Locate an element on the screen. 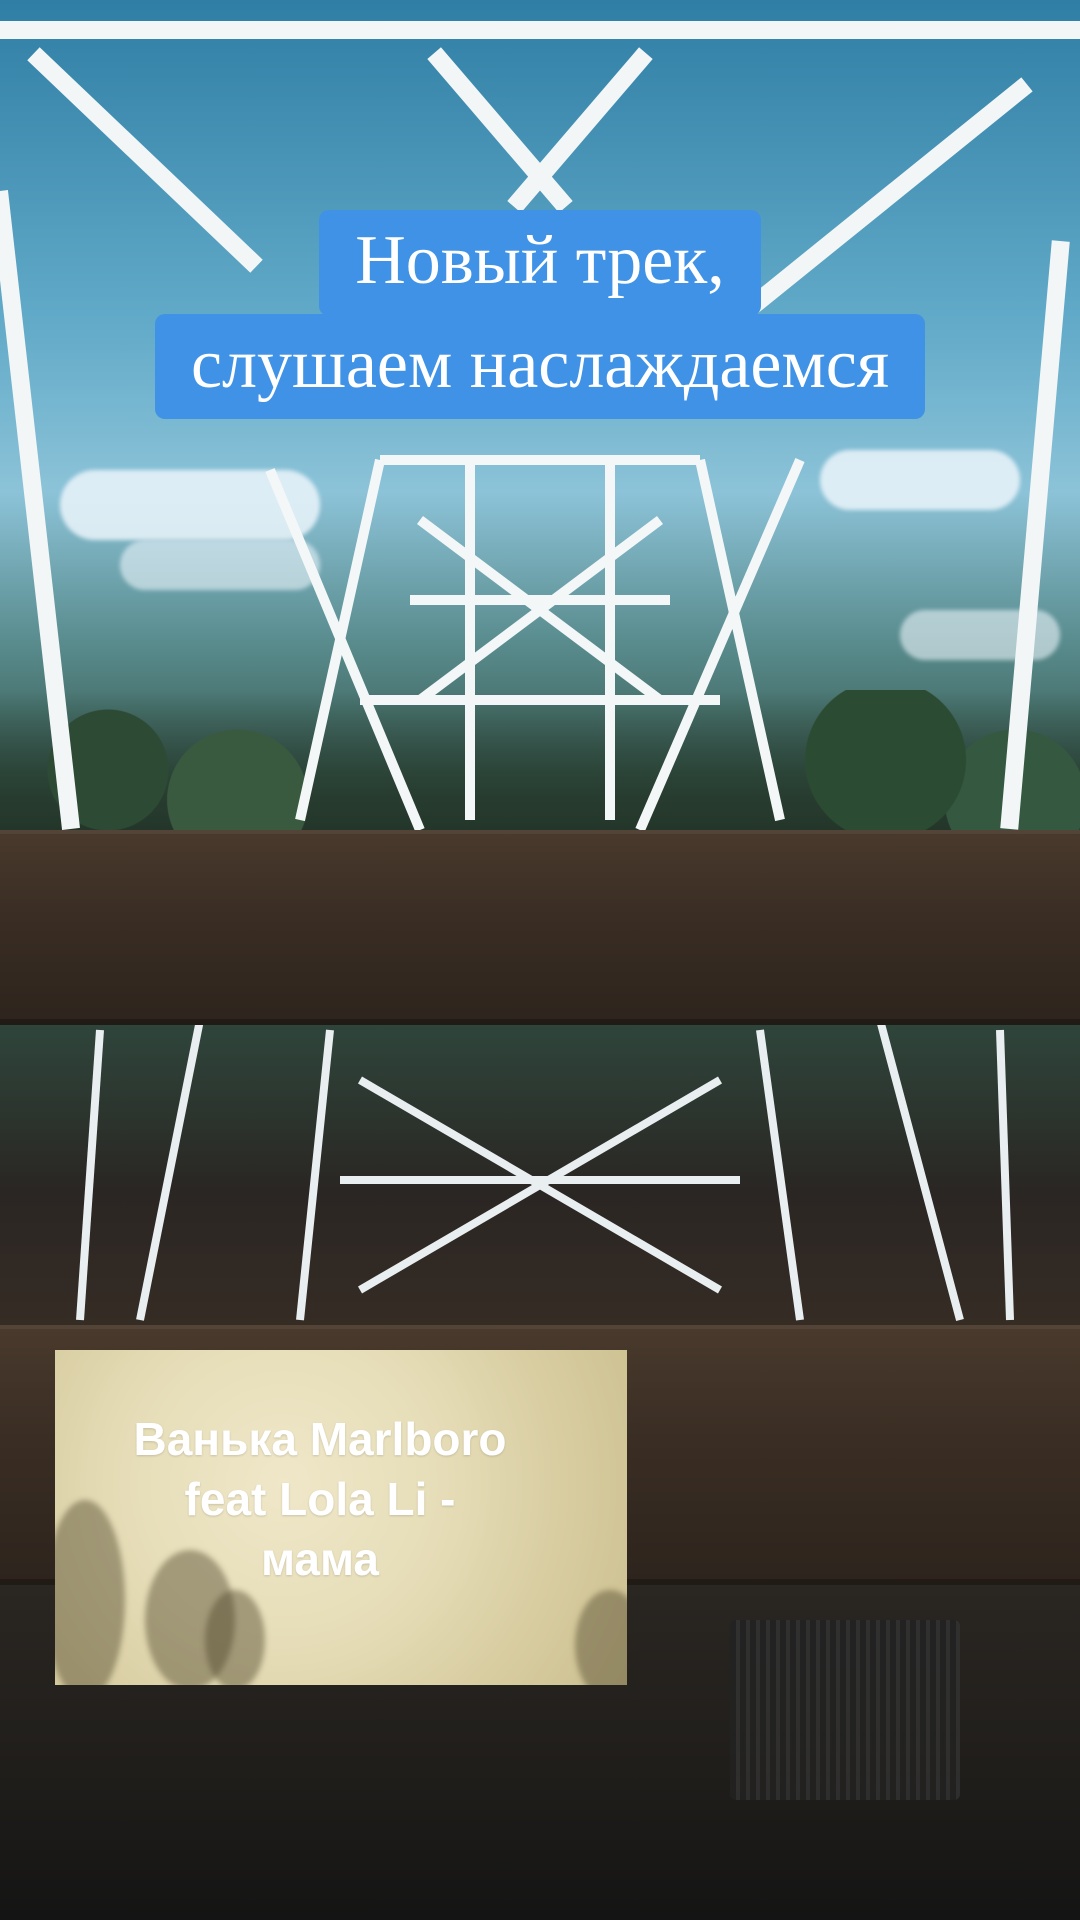  caption-line-1: Новый трек, is located at coordinates (540, 263).